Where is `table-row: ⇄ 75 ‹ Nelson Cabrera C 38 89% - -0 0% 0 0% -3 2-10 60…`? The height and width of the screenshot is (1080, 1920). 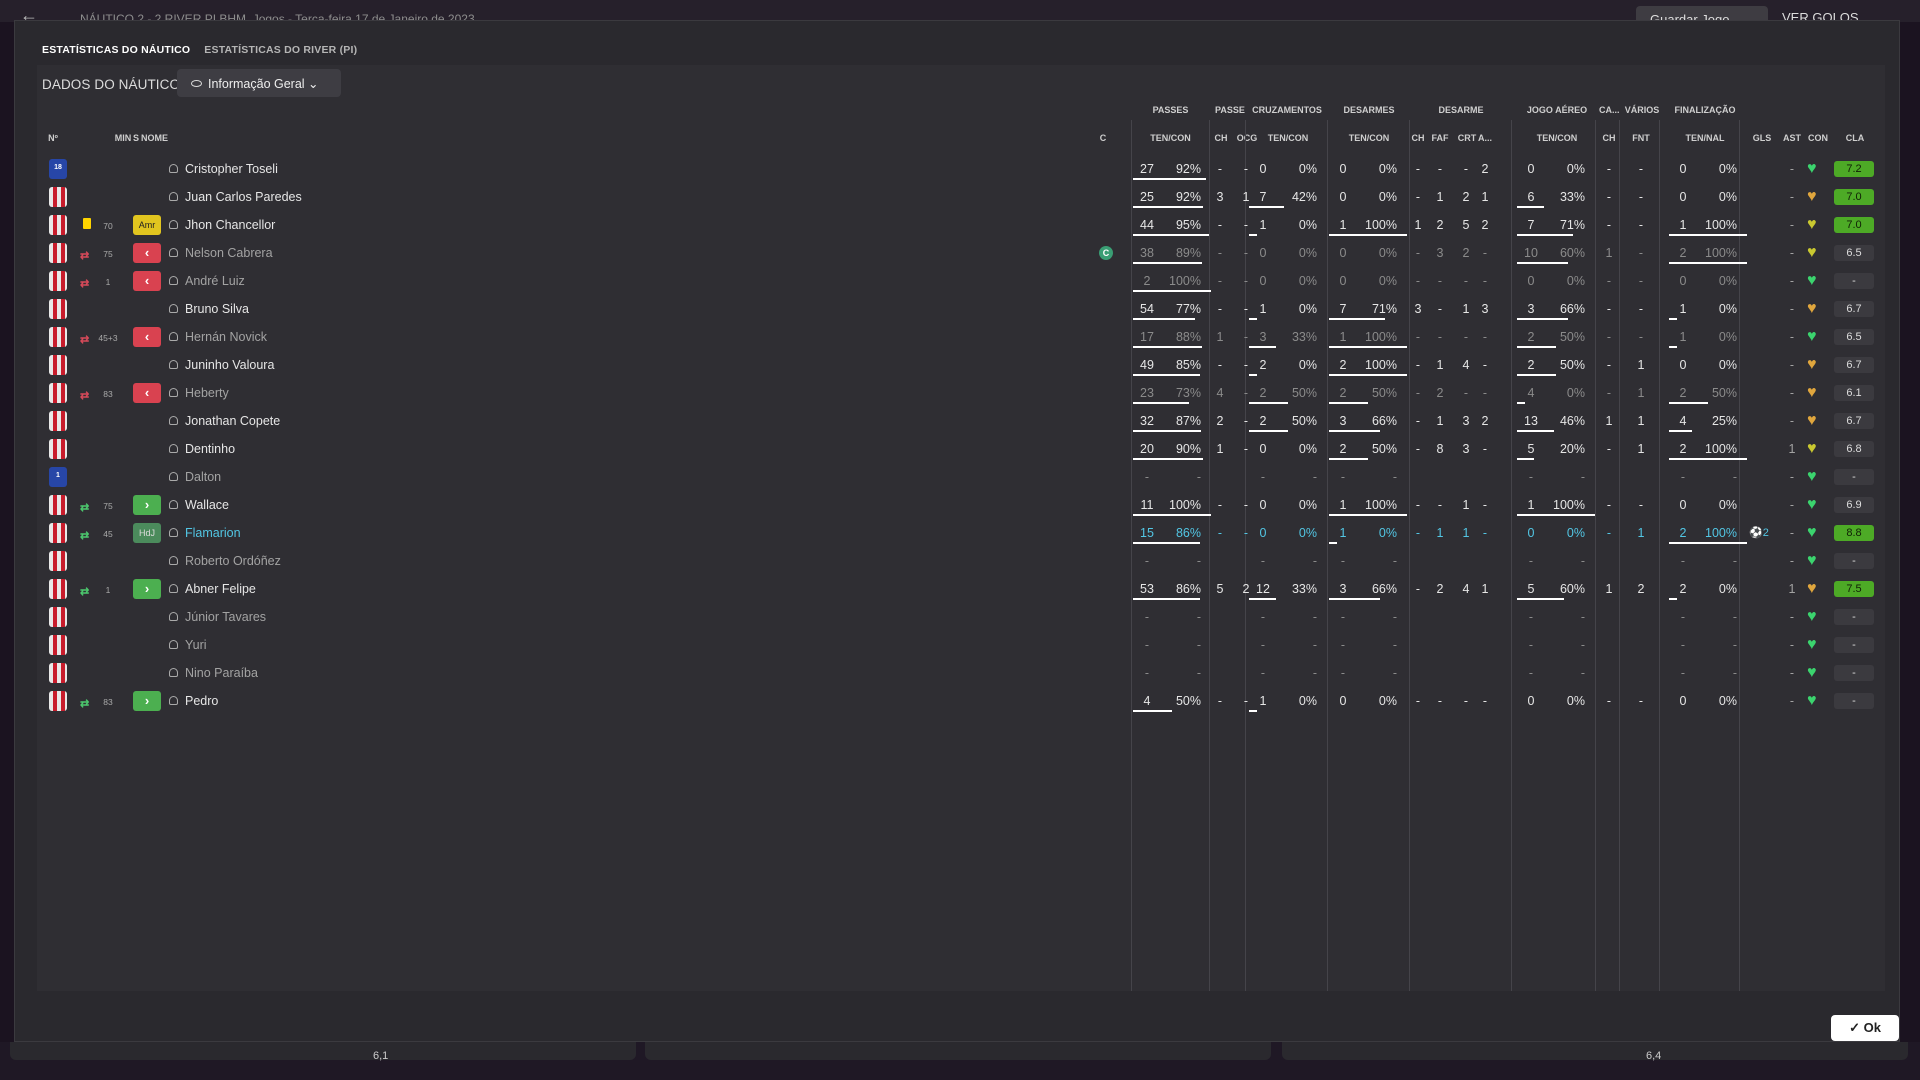 table-row: ⇄ 75 ‹ Nelson Cabrera C 38 89% - -0 0% 0 0% -3 2-10 60… is located at coordinates (961, 253).